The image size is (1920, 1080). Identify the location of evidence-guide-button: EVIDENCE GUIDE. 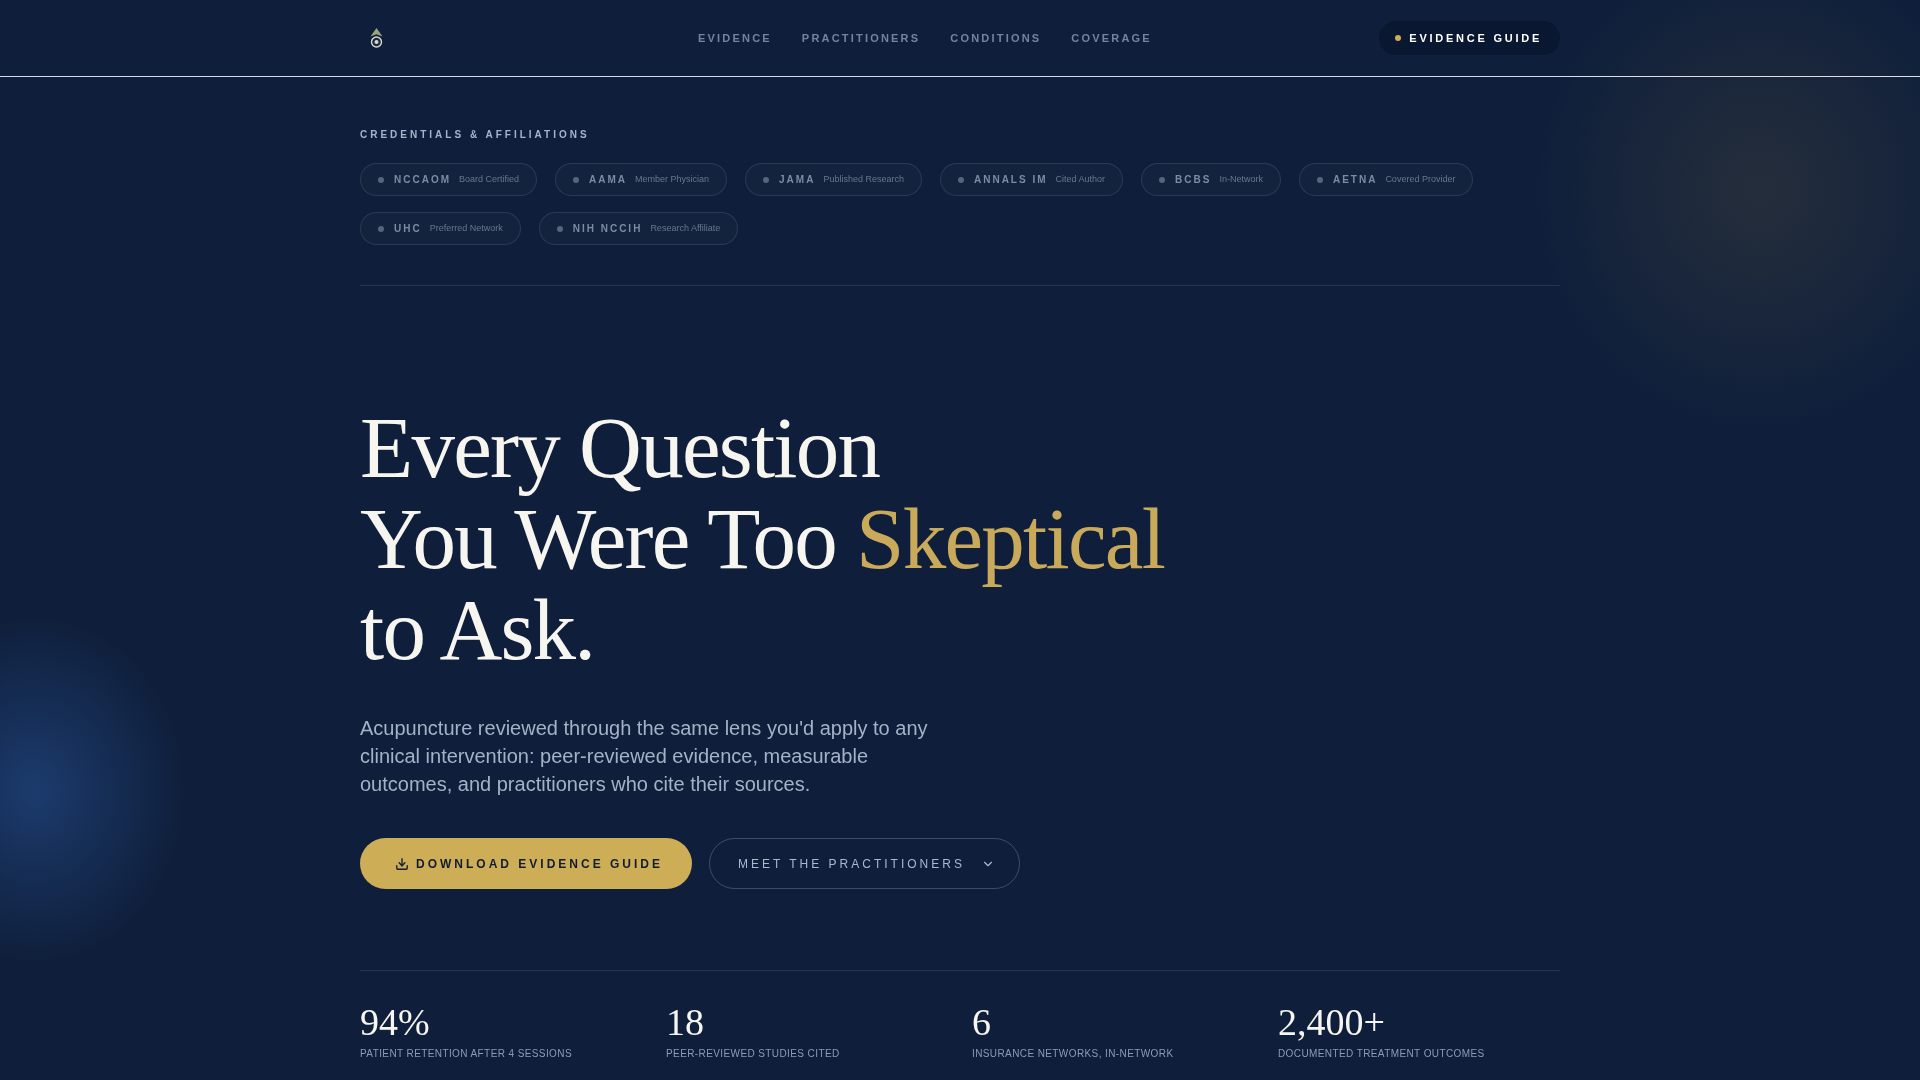
(1469, 38).